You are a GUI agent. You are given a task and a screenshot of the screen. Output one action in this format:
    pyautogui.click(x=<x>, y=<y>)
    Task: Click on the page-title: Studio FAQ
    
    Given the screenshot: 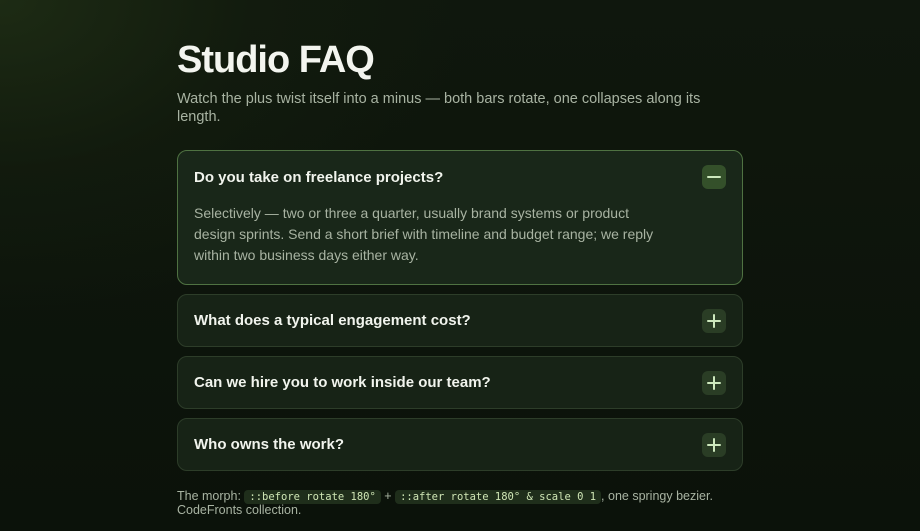 What is the action you would take?
    pyautogui.click(x=276, y=60)
    